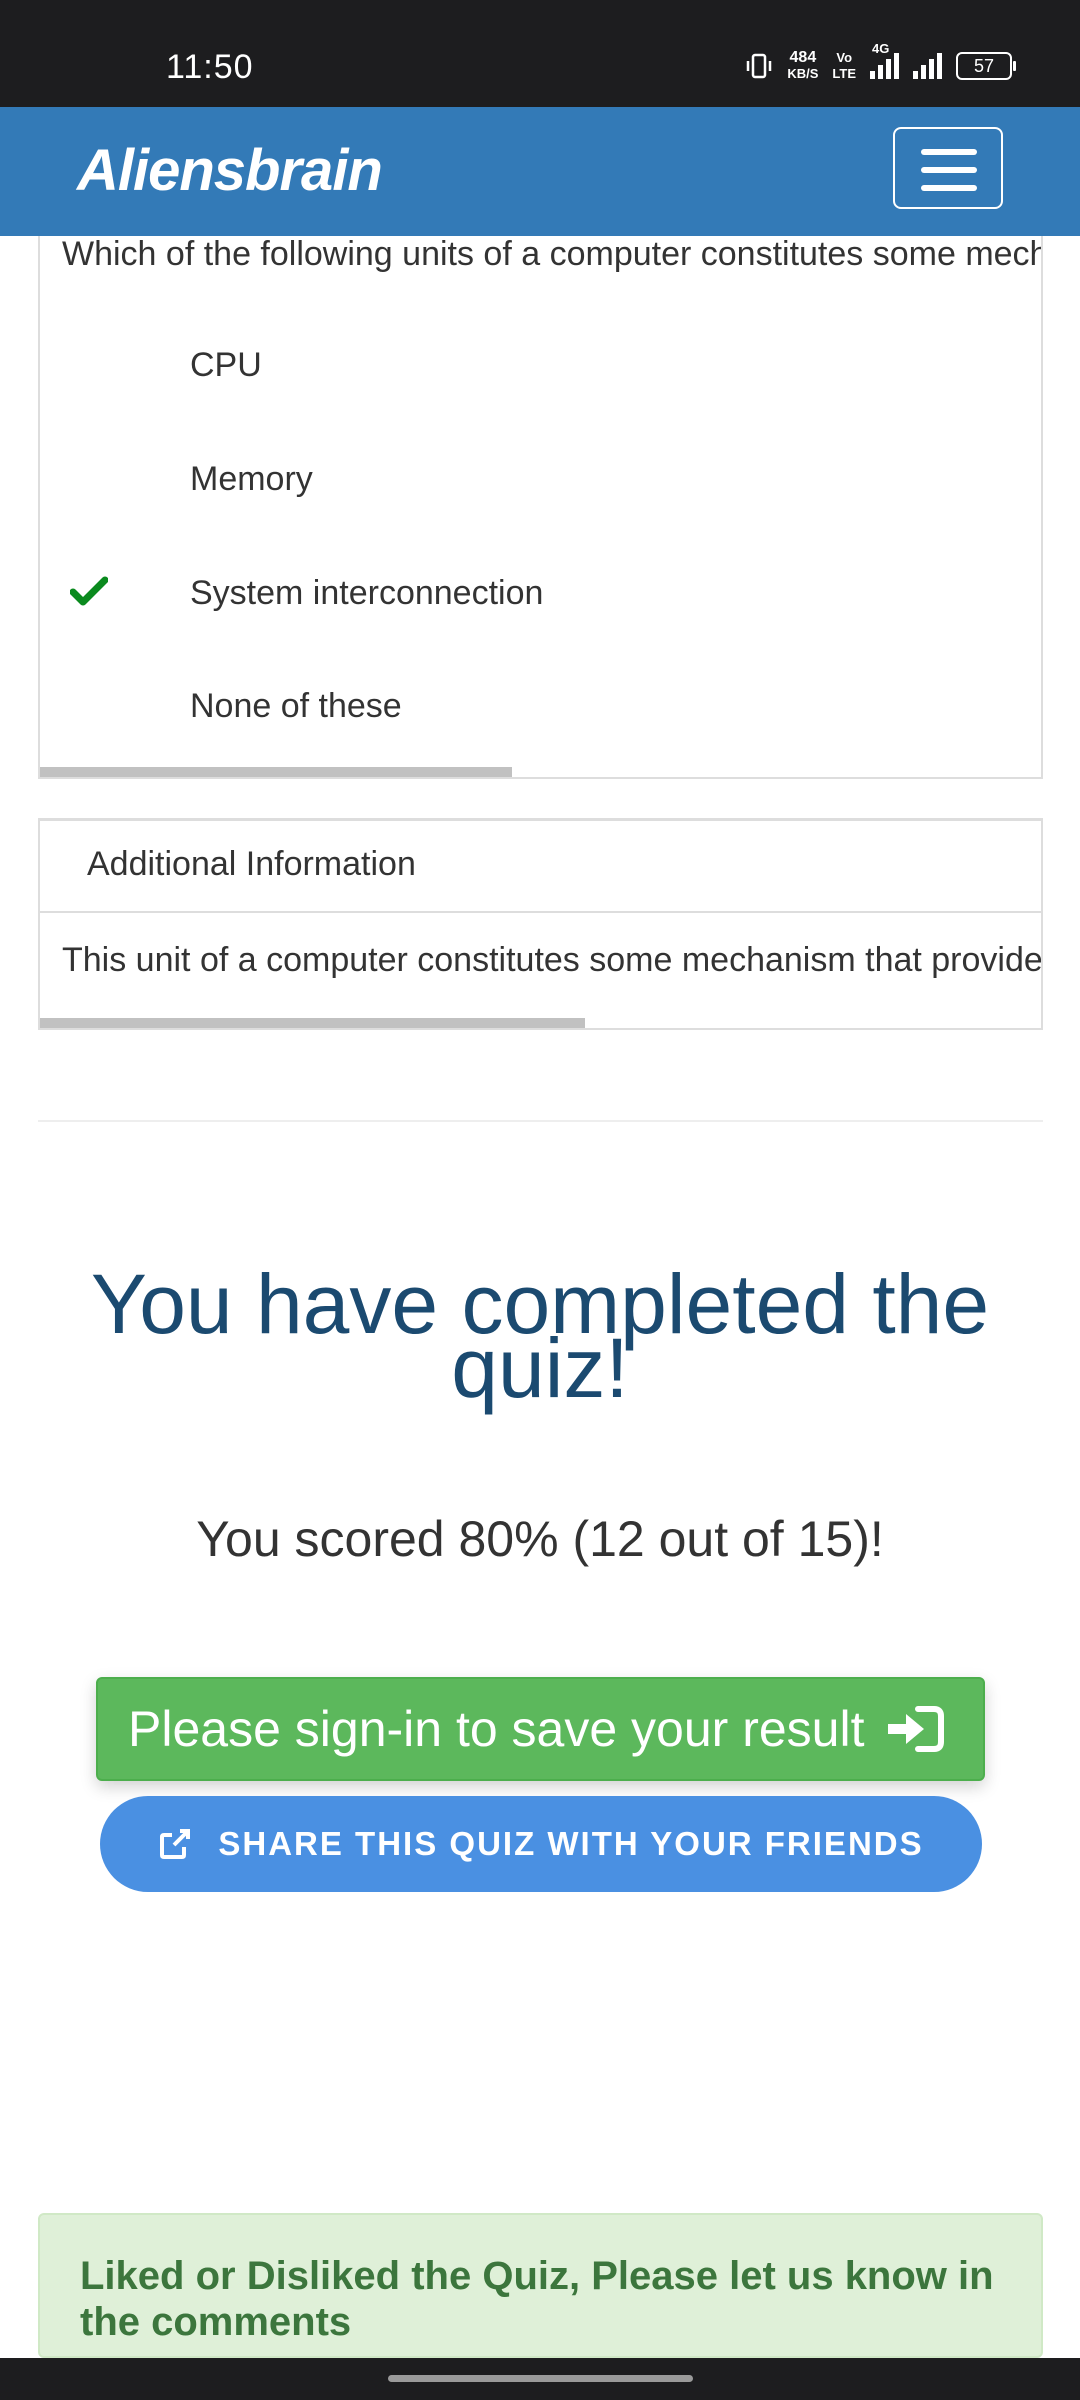  What do you see at coordinates (540, 1336) in the screenshot?
I see `quiz-completed-heading: You have completed the quiz!` at bounding box center [540, 1336].